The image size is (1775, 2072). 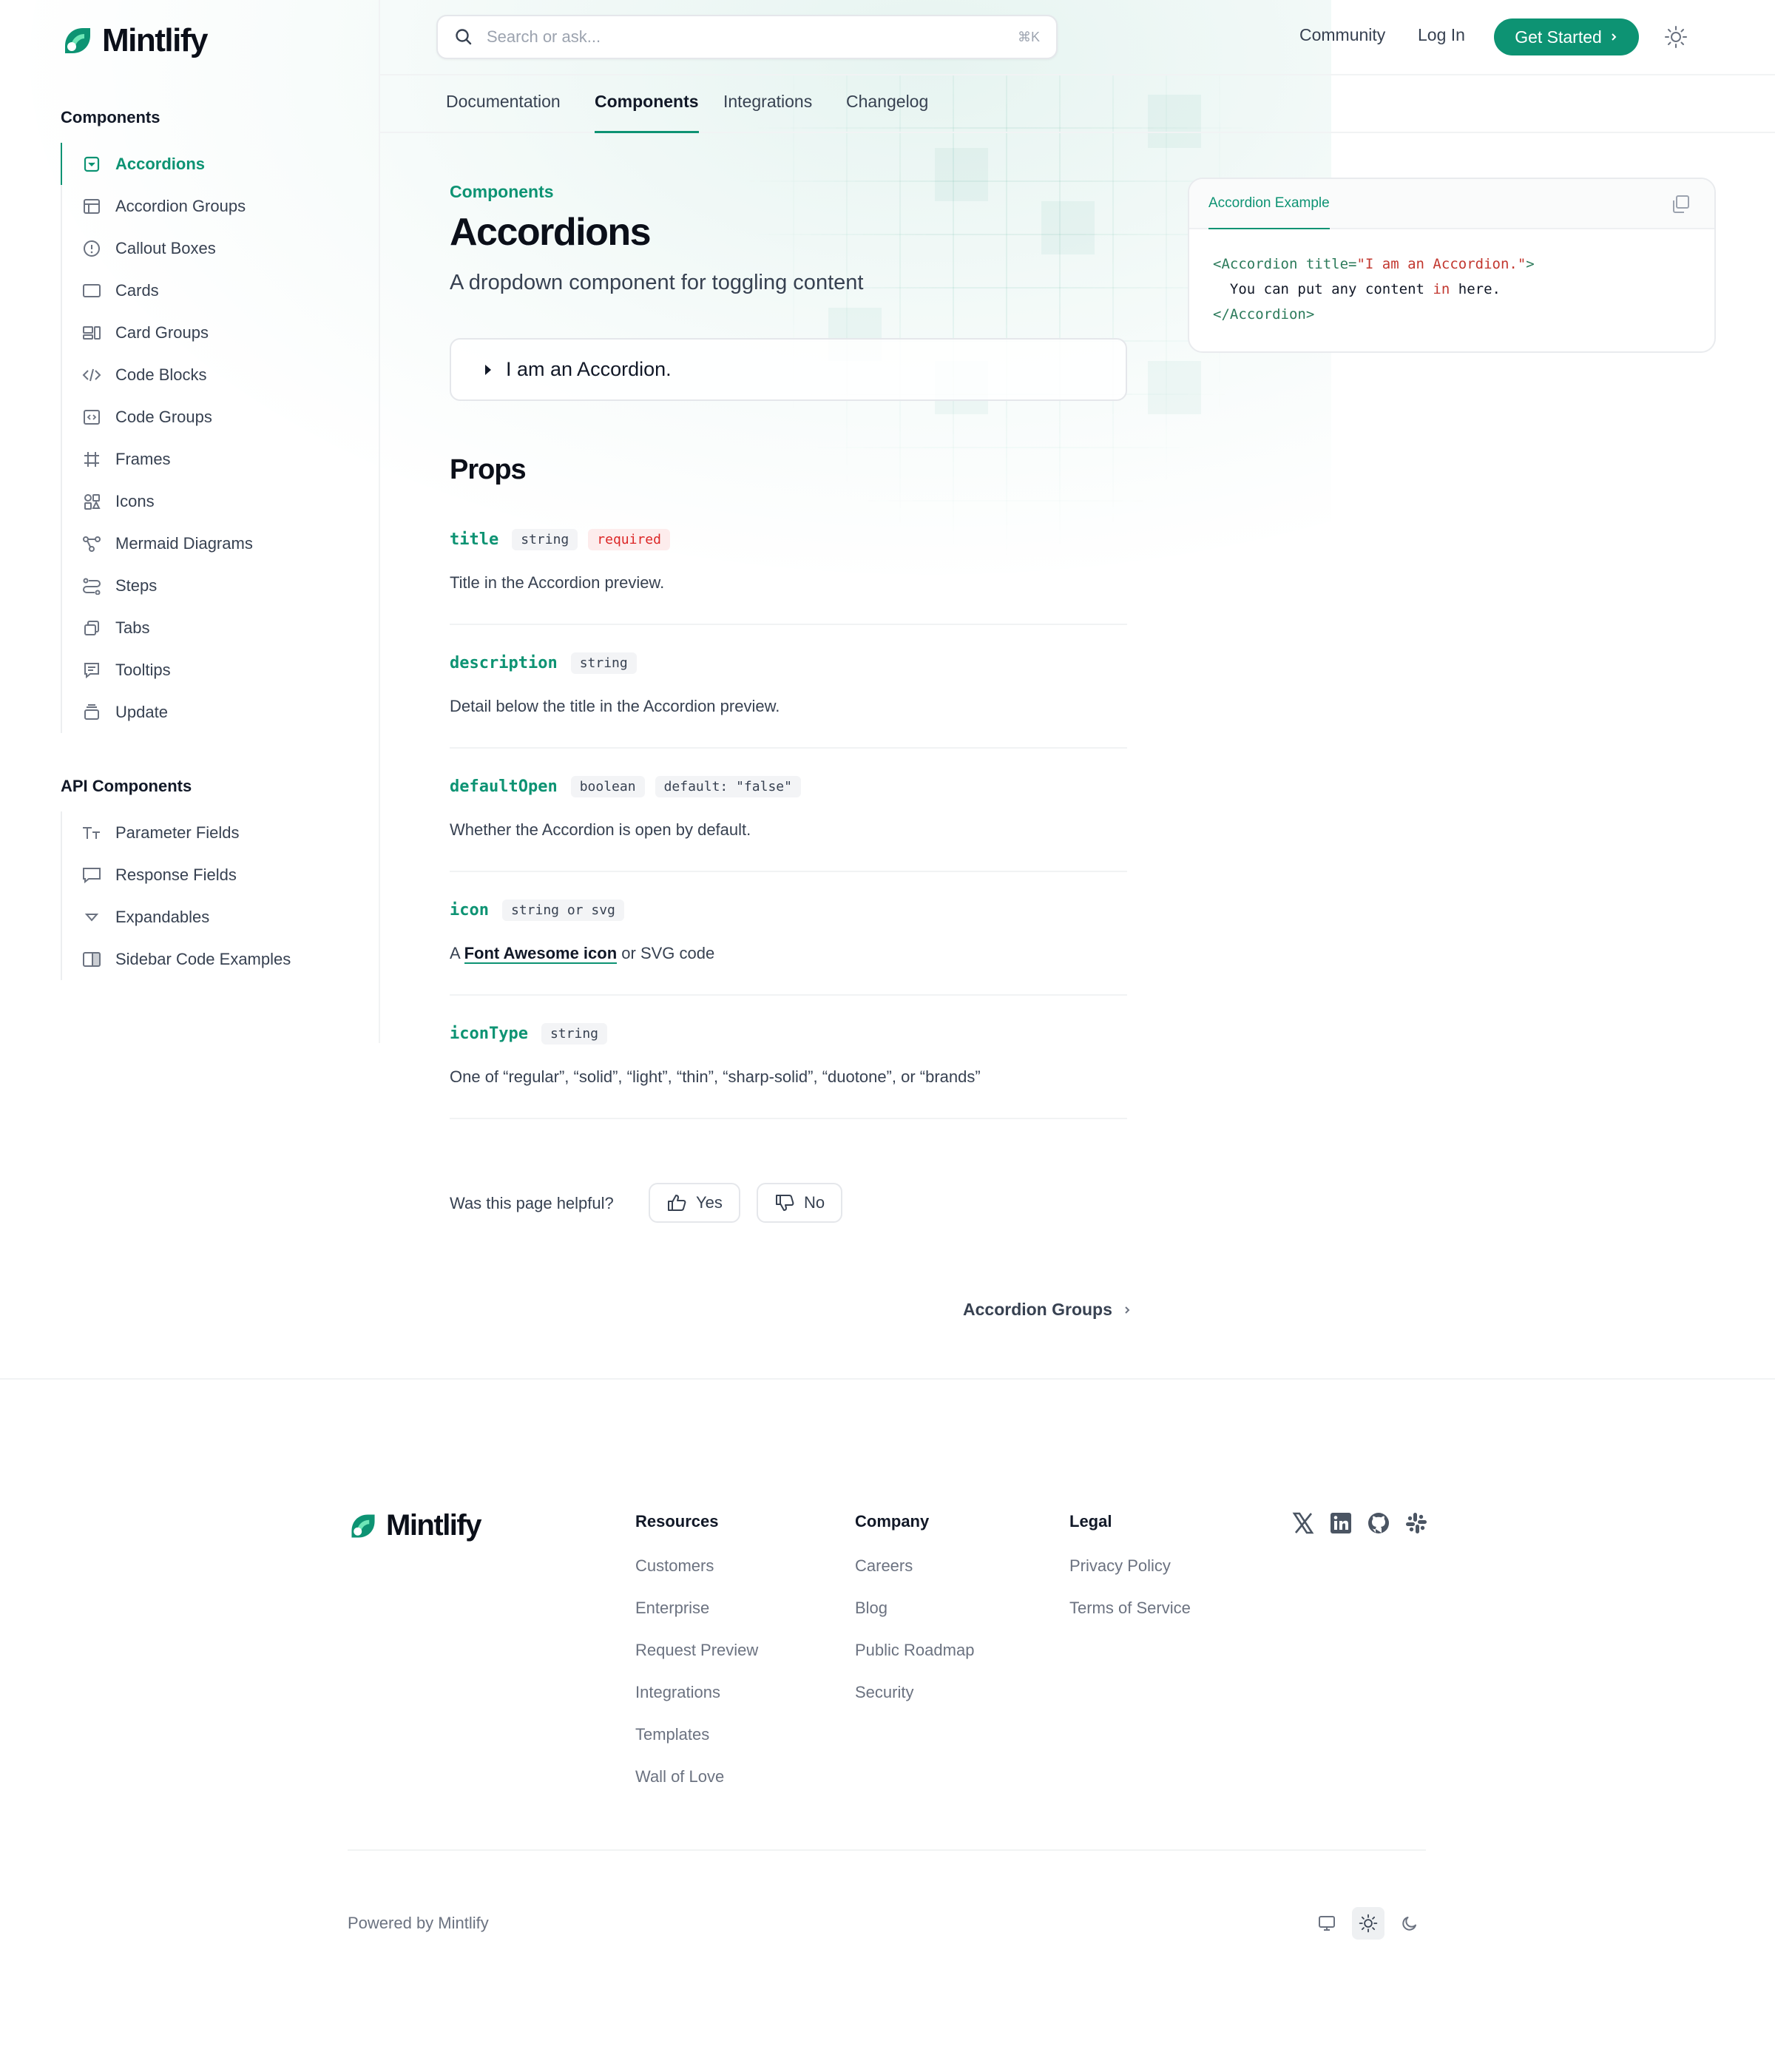 What do you see at coordinates (696, 1704) in the screenshot?
I see `footer-link: Integrations` at bounding box center [696, 1704].